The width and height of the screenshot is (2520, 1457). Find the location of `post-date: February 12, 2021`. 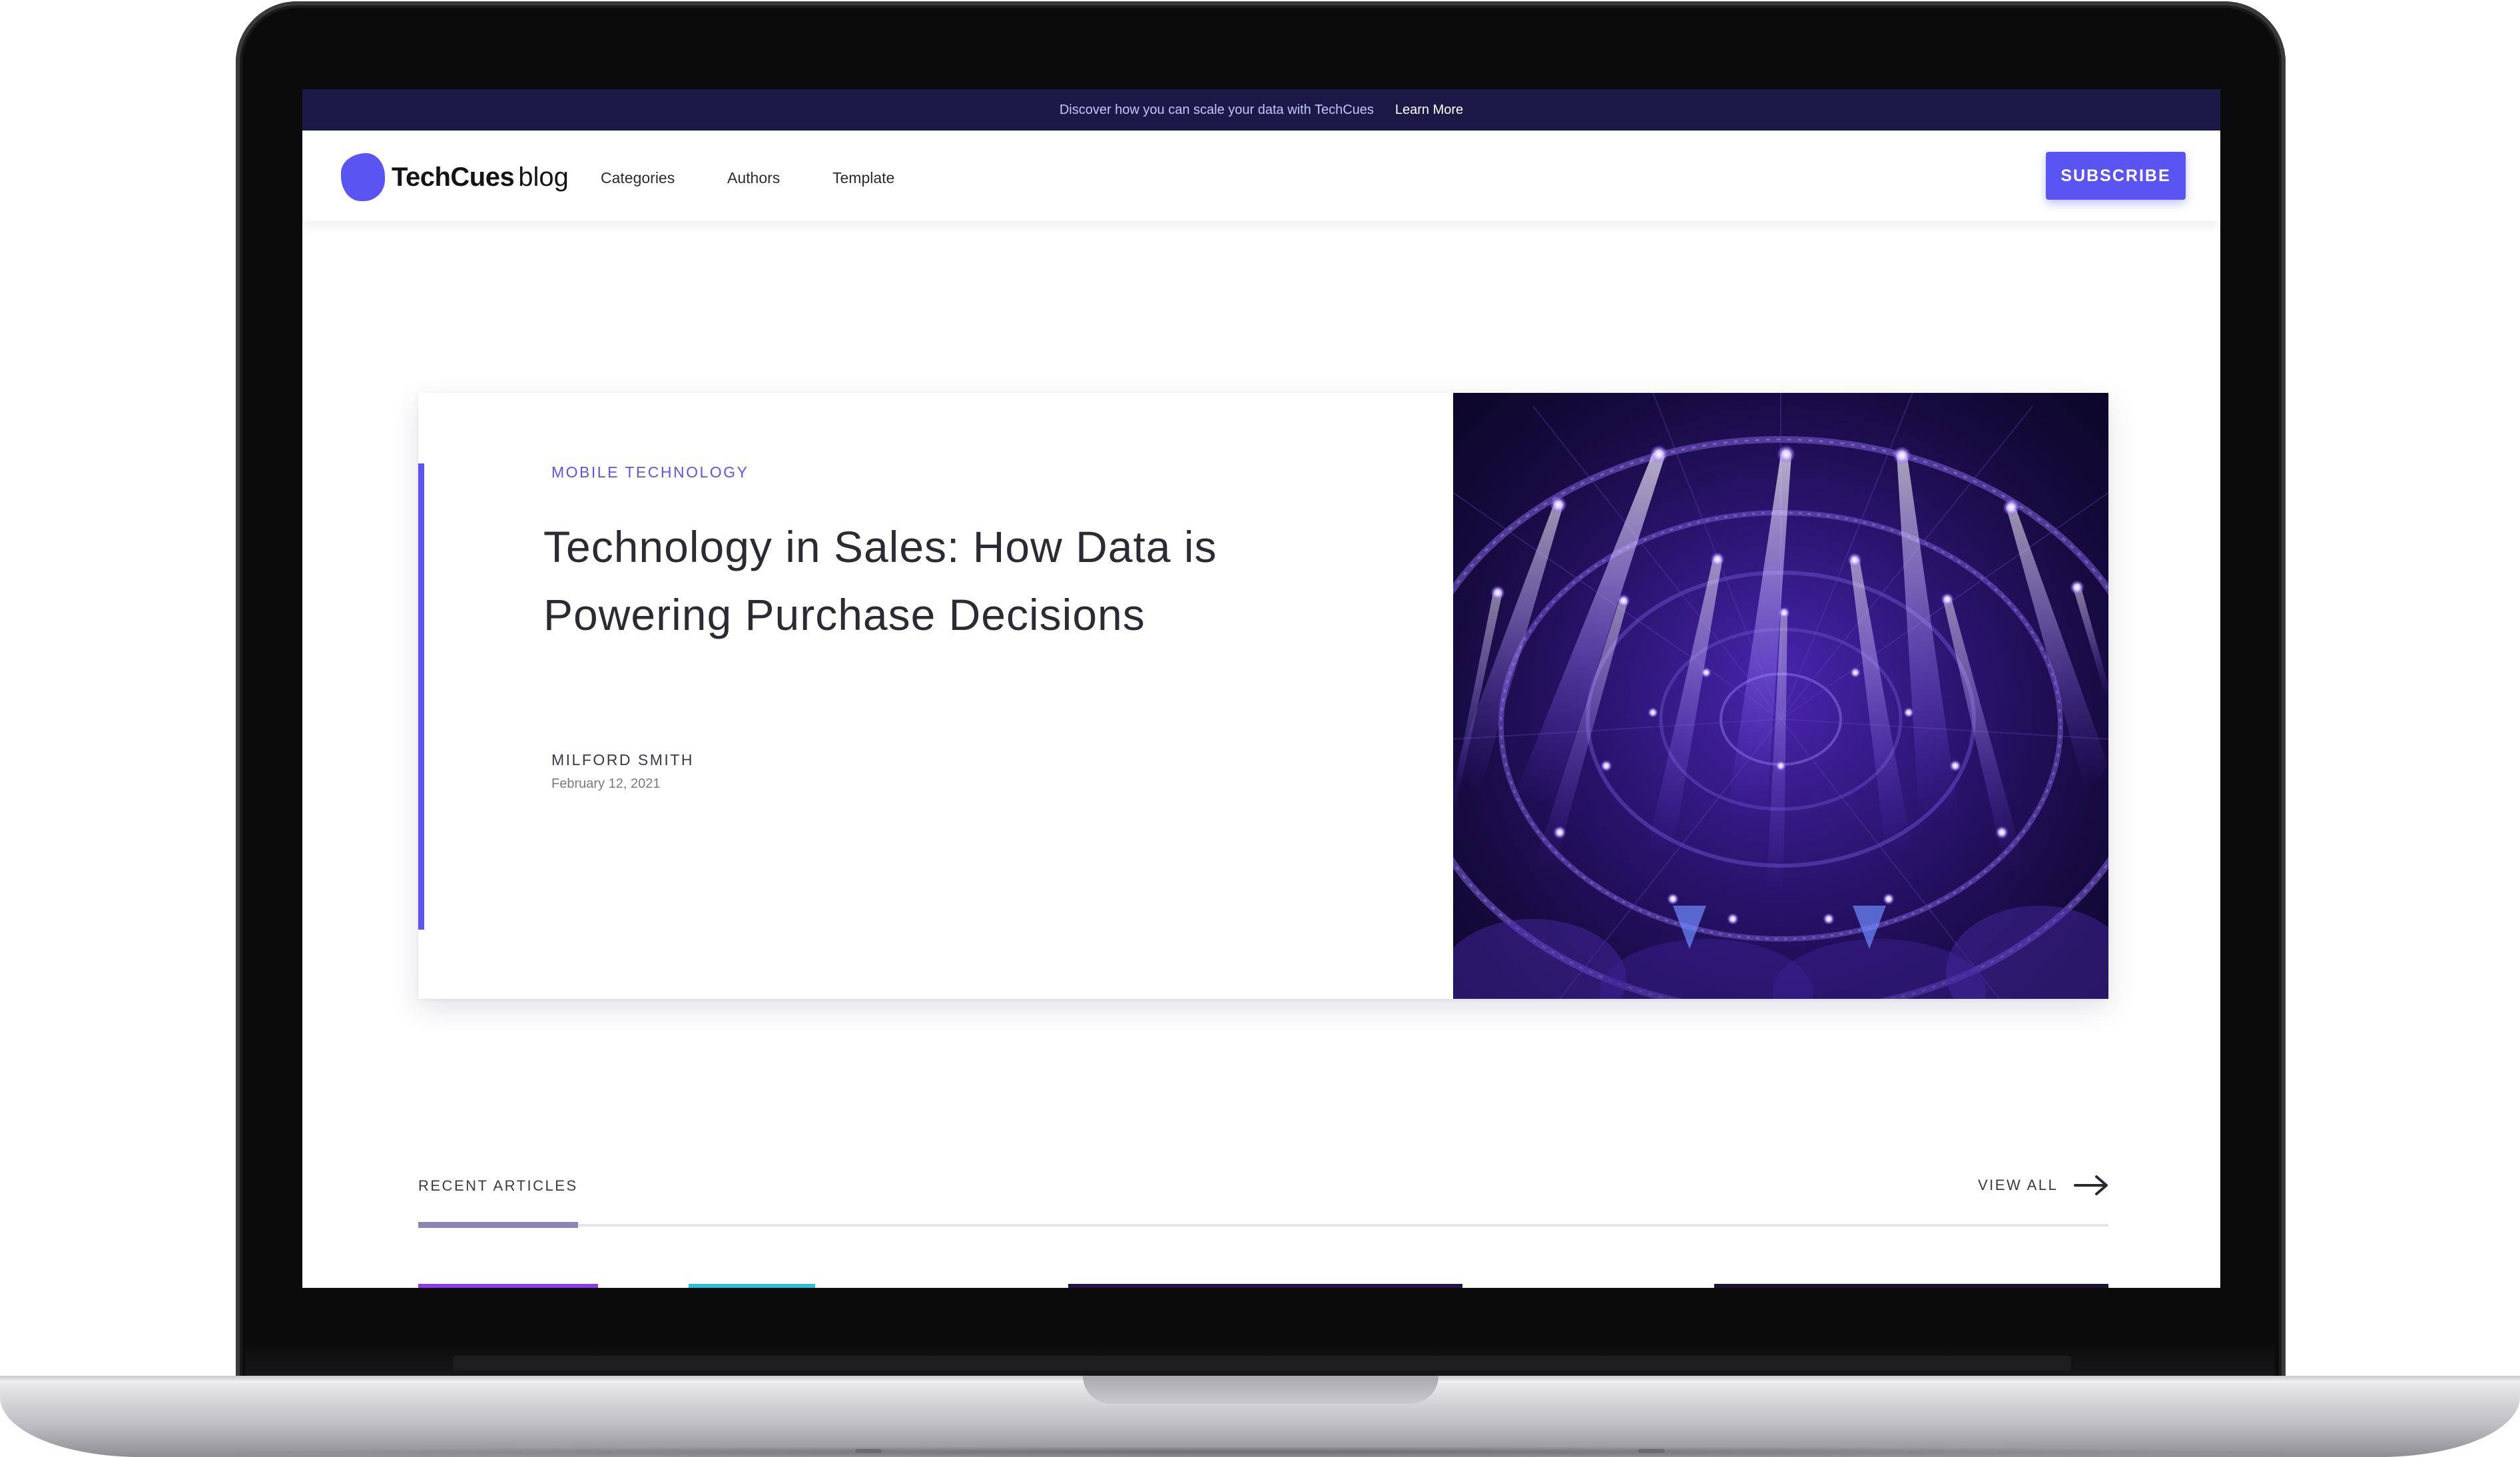

post-date: February 12, 2021 is located at coordinates (606, 783).